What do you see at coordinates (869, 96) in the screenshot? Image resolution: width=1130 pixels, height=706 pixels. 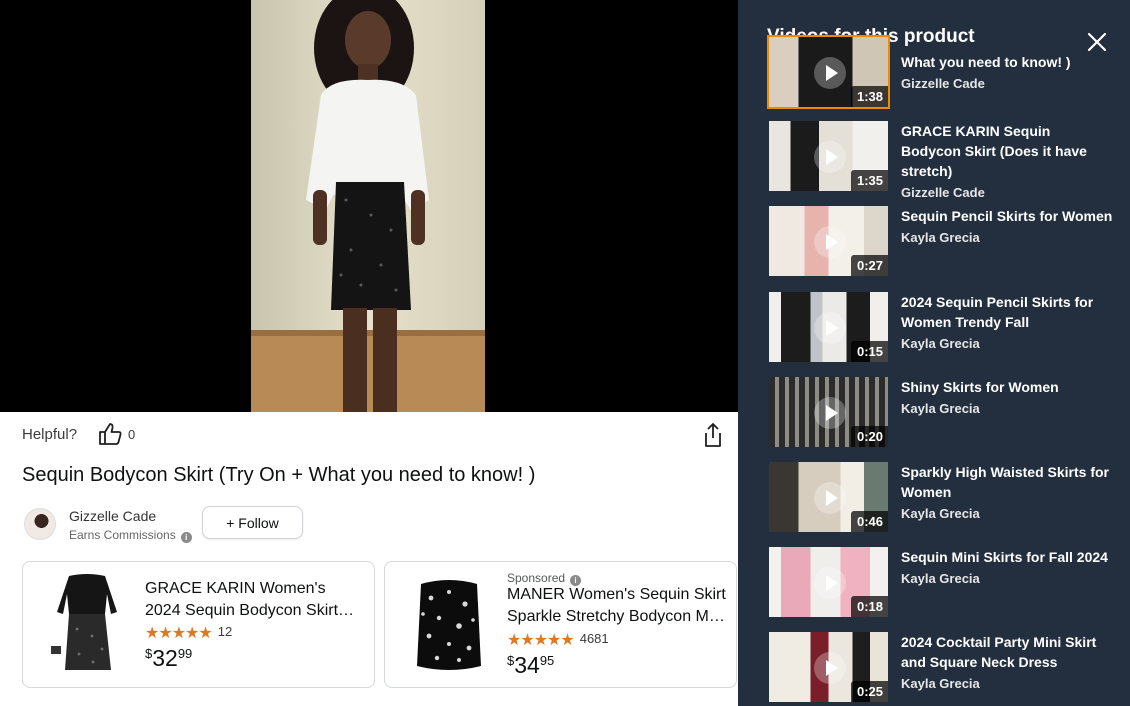 I see `video-duration: 1:38` at bounding box center [869, 96].